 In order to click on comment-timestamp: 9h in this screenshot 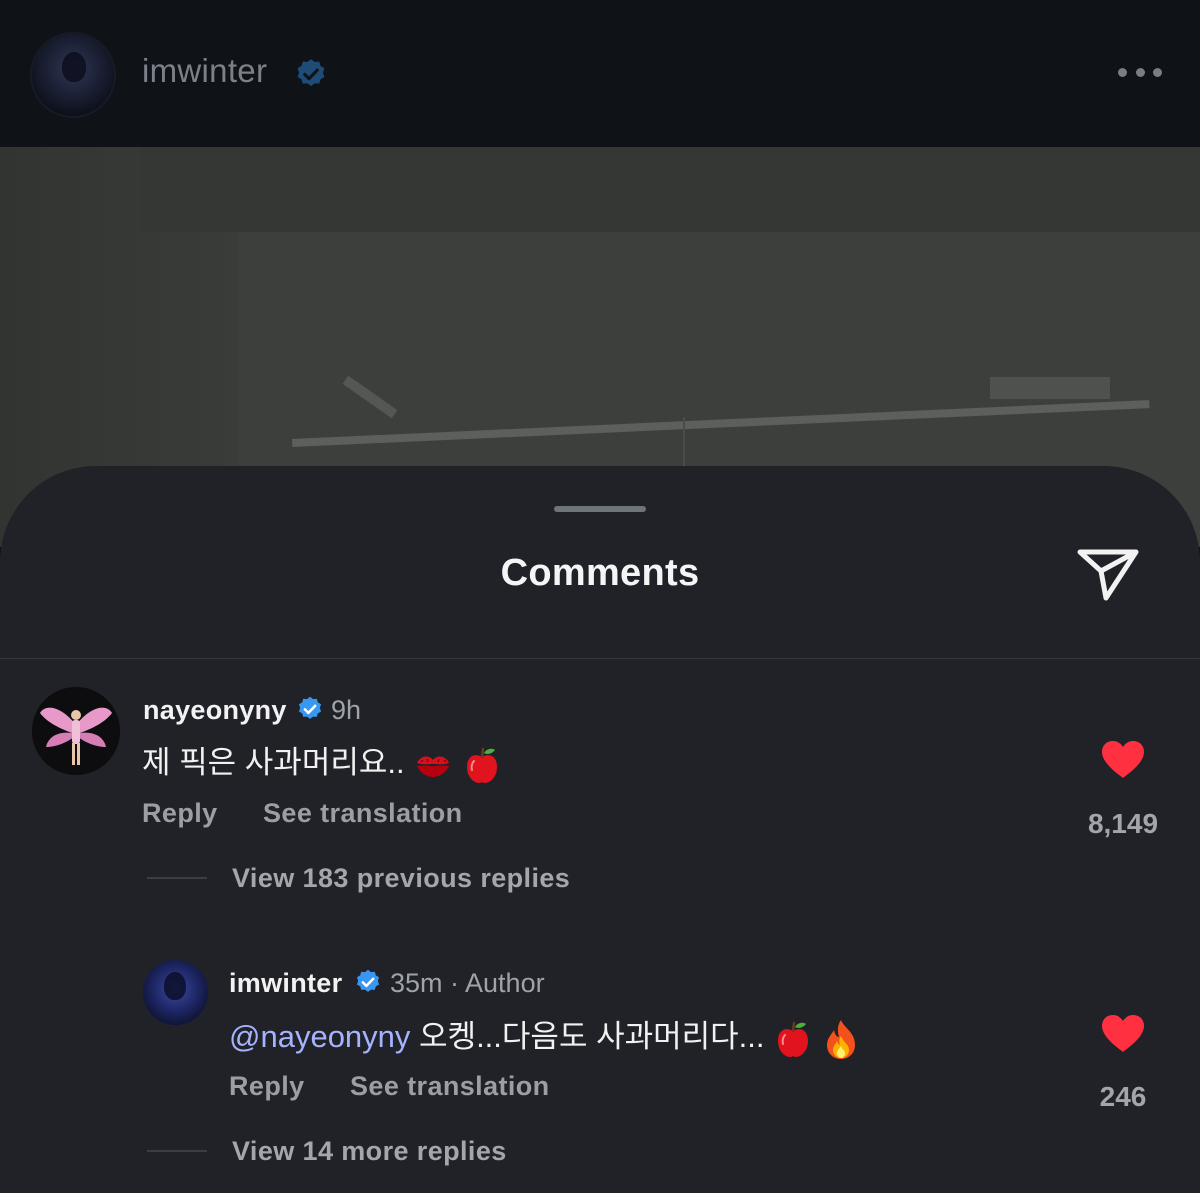, I will do `click(346, 710)`.